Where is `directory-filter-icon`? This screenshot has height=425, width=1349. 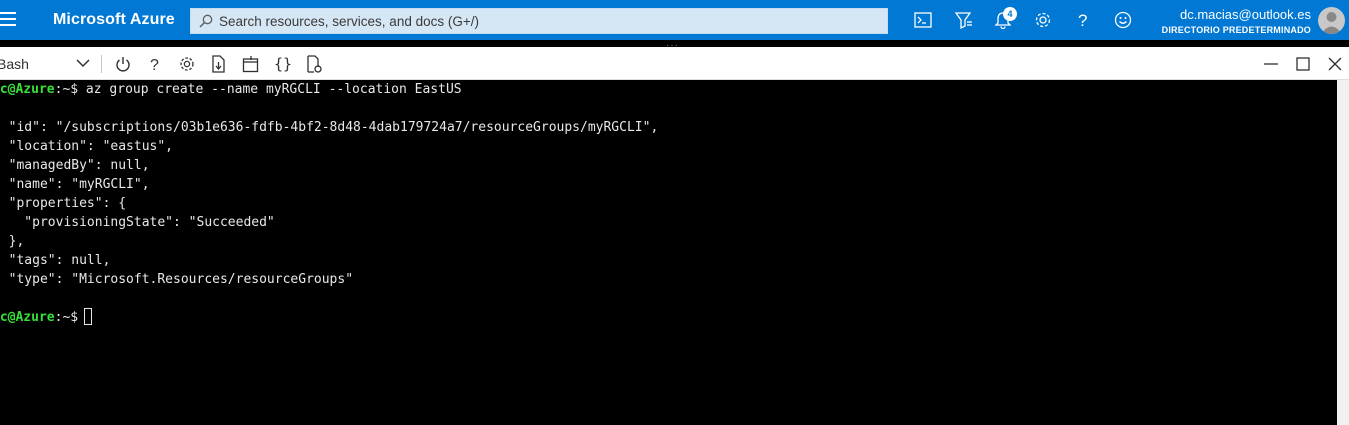
directory-filter-icon is located at coordinates (963, 20).